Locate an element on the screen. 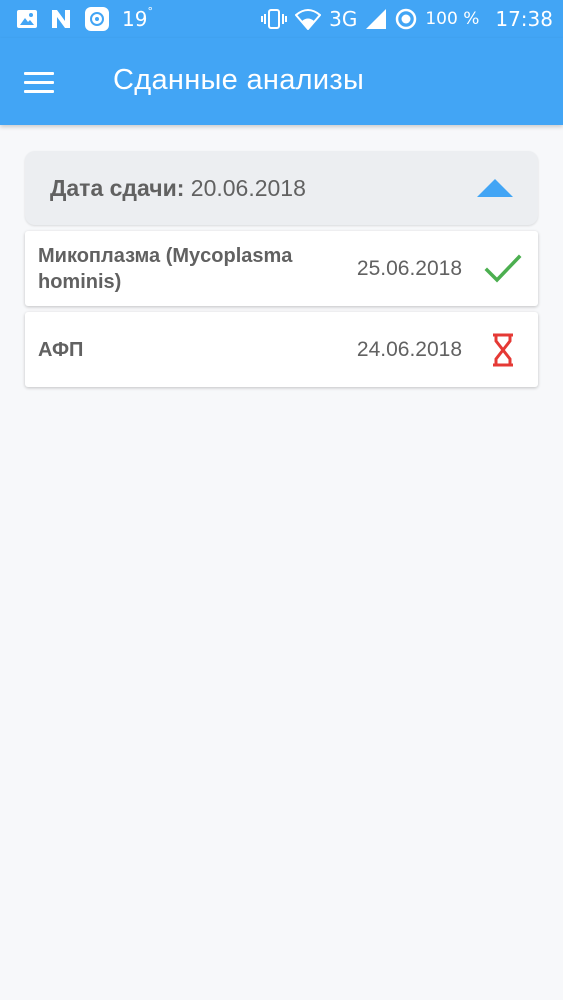 This screenshot has width=563, height=1000. image-icon is located at coordinates (27, 19).